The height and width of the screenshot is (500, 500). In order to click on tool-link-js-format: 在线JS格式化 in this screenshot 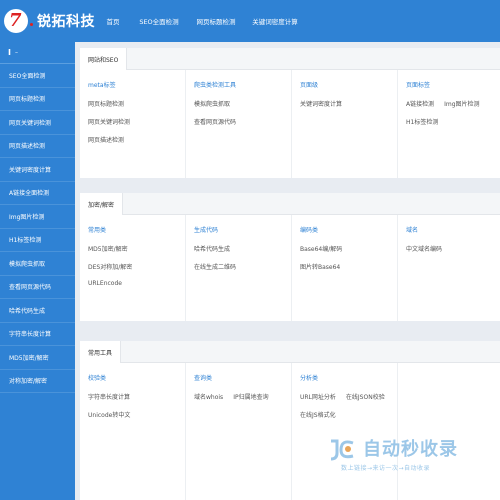, I will do `click(318, 414)`.